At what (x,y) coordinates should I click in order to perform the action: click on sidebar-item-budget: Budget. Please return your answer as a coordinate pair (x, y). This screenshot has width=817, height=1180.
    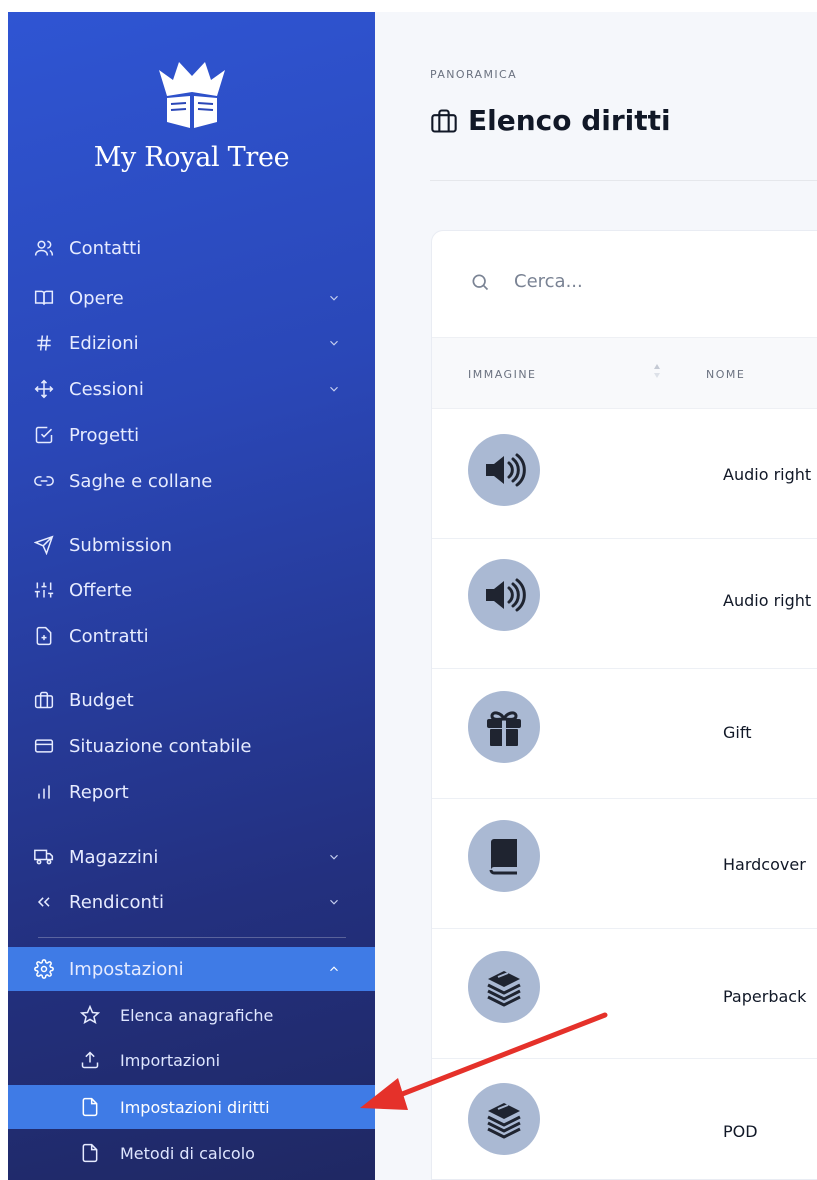
    Looking at the image, I should click on (191, 700).